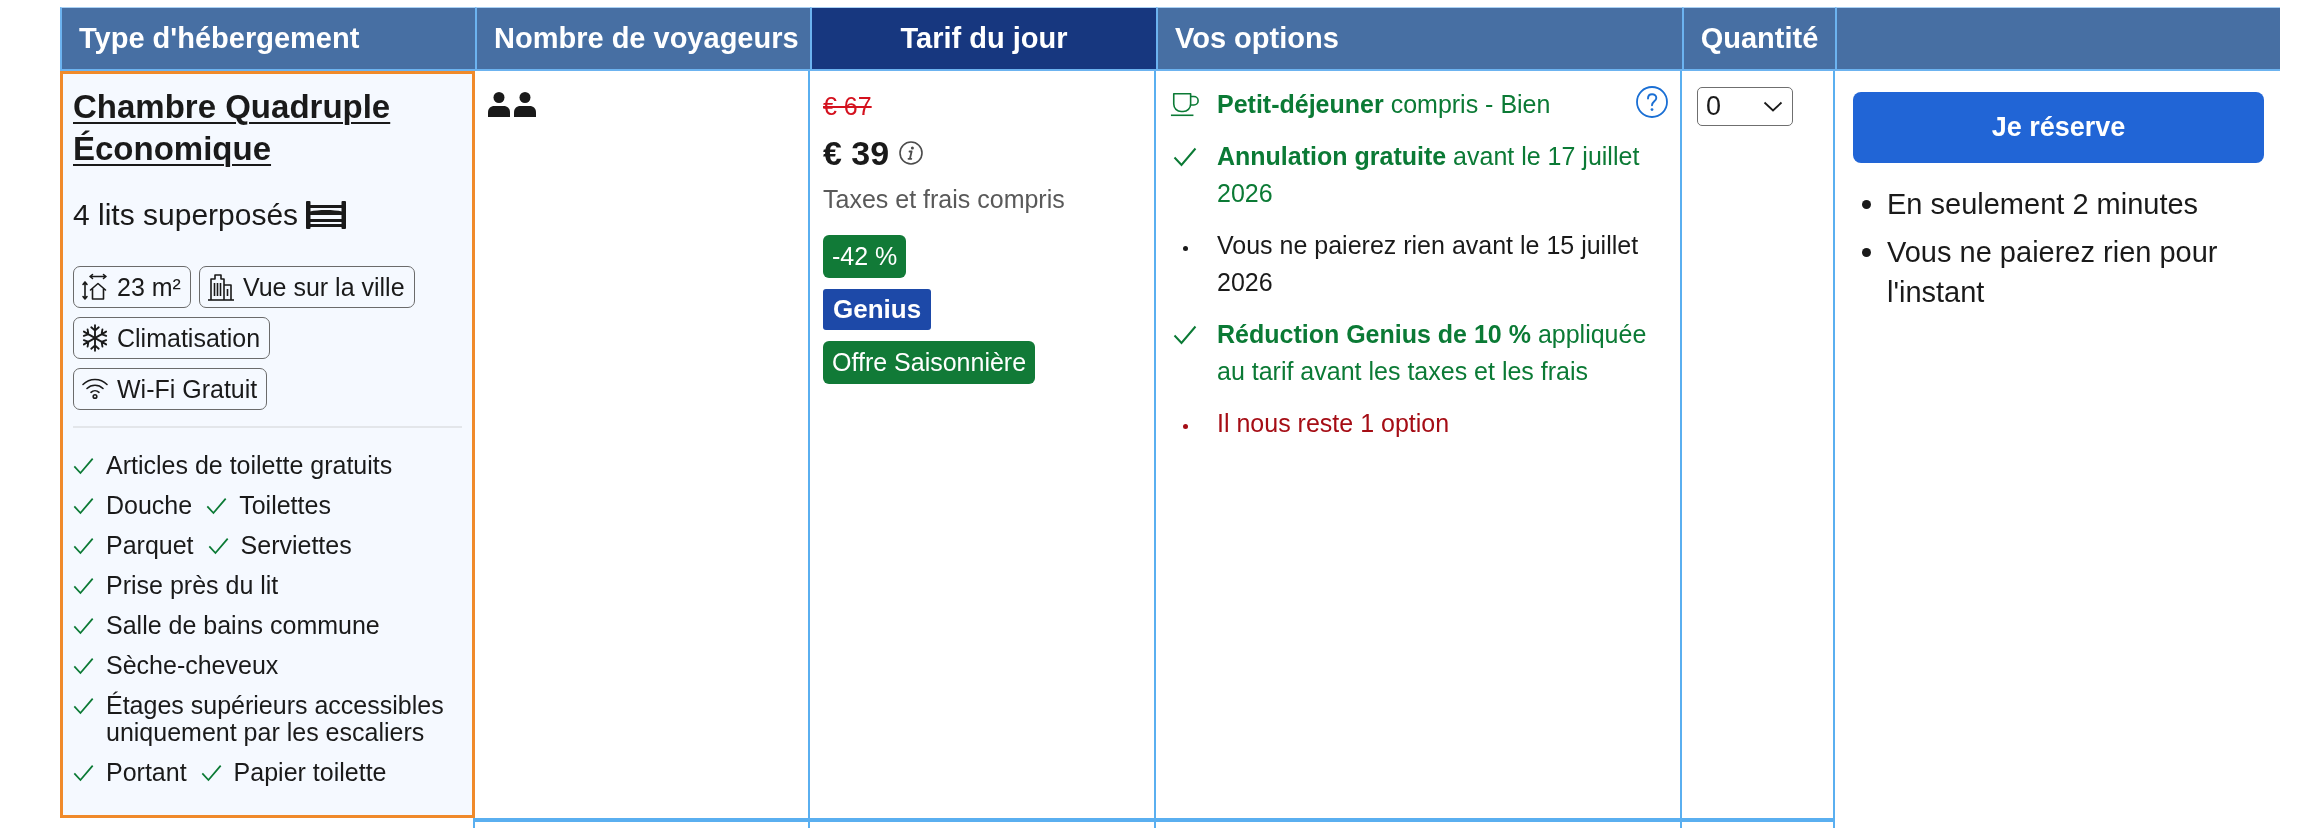 The image size is (2300, 828). What do you see at coordinates (310, 772) in the screenshot?
I see `amenity-label: Papier toilette` at bounding box center [310, 772].